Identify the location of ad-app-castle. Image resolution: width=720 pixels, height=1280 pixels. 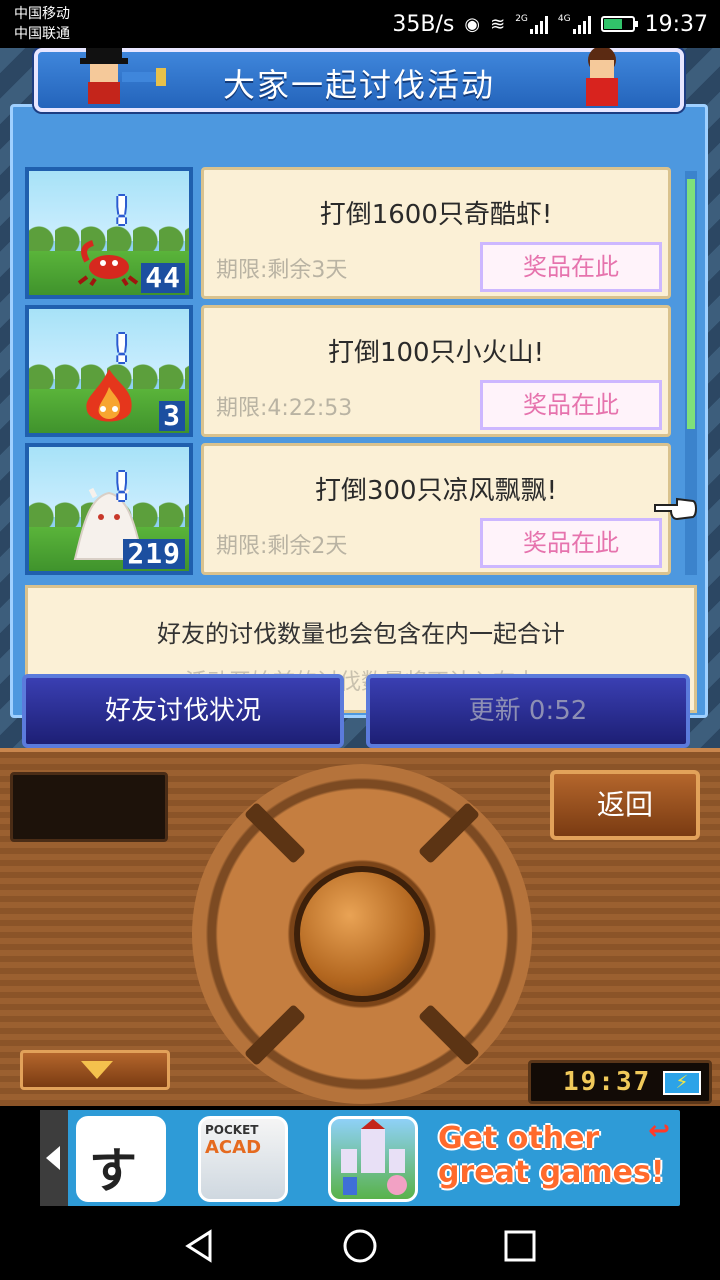
(373, 1159).